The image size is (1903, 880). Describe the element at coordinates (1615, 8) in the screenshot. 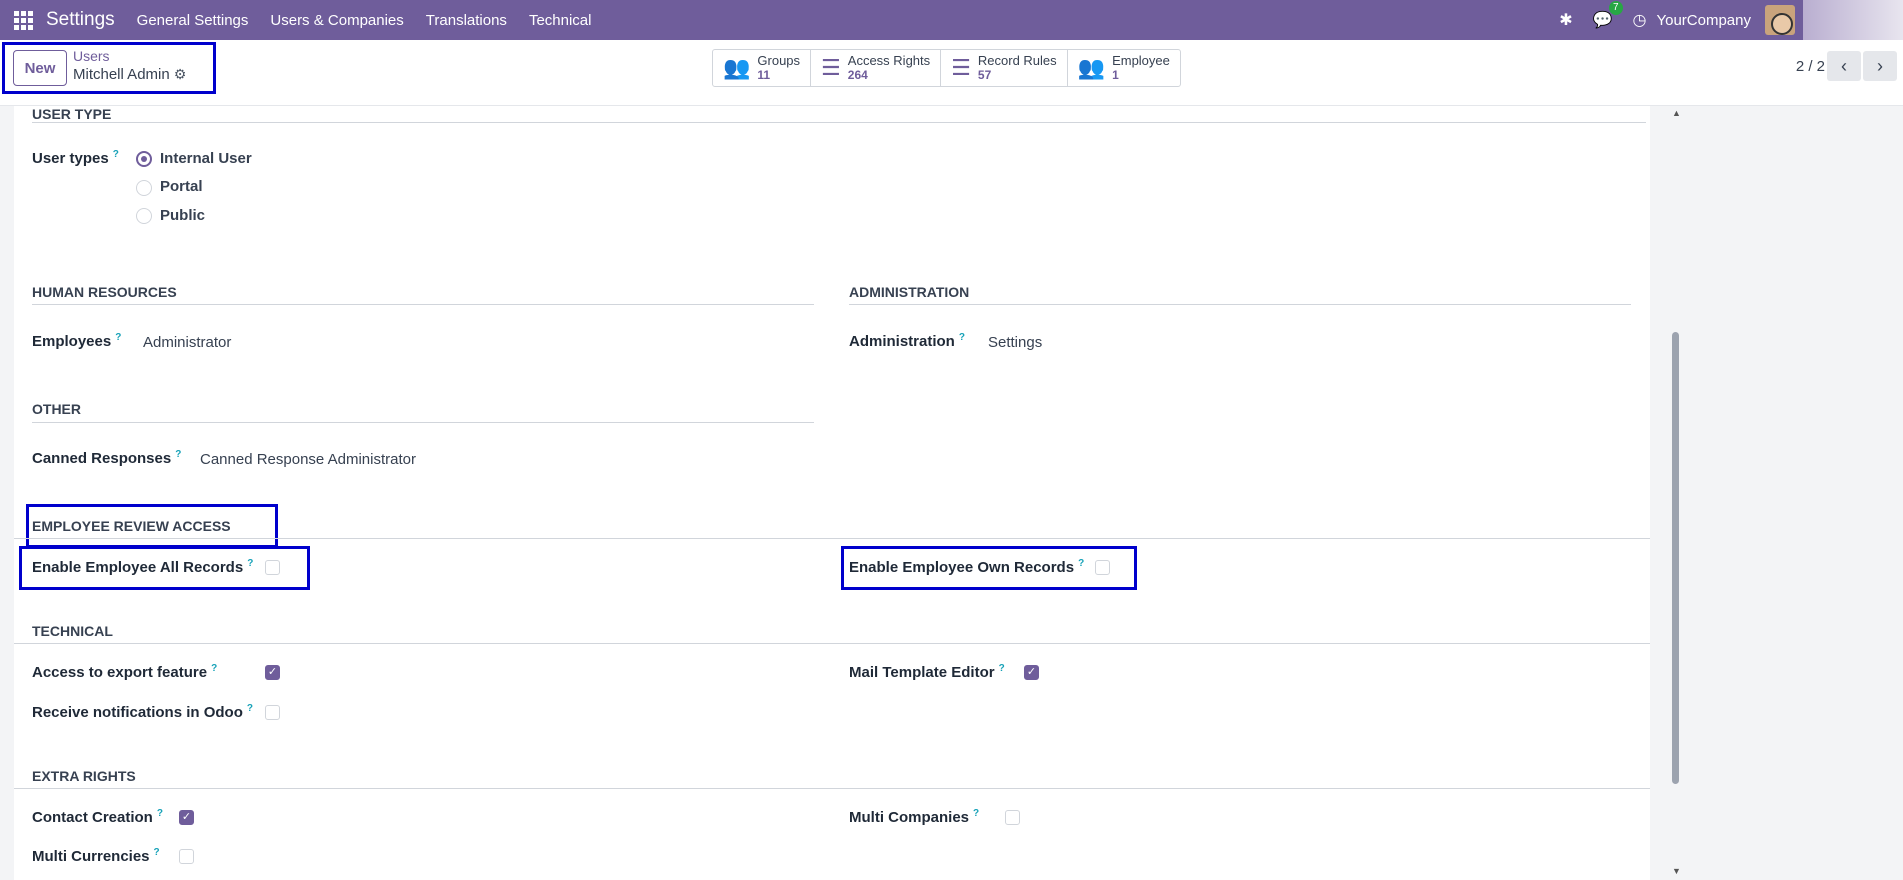

I see `message-count-badge: 7` at that location.